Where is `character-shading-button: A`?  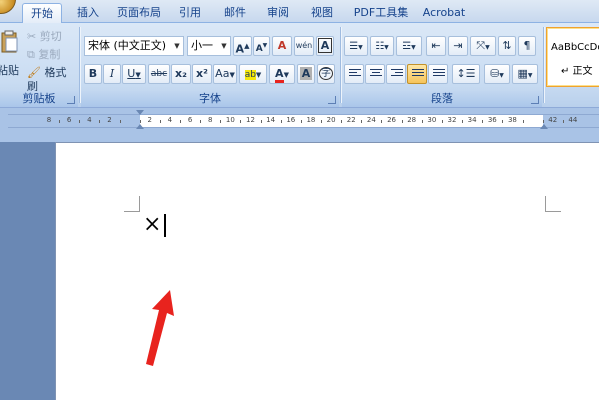
character-shading-button: A is located at coordinates (306, 74).